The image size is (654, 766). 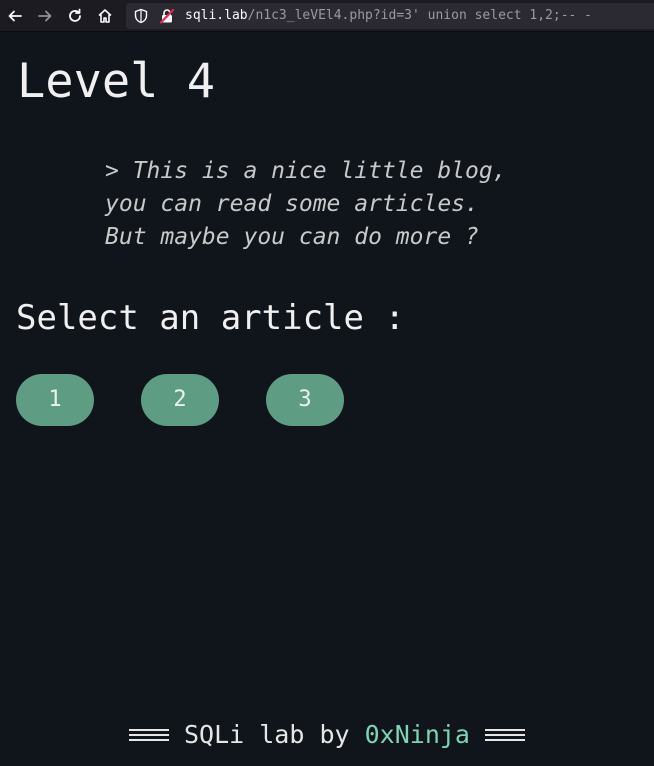 What do you see at coordinates (274, 734) in the screenshot?
I see `footer-prefix: SQLi lab by` at bounding box center [274, 734].